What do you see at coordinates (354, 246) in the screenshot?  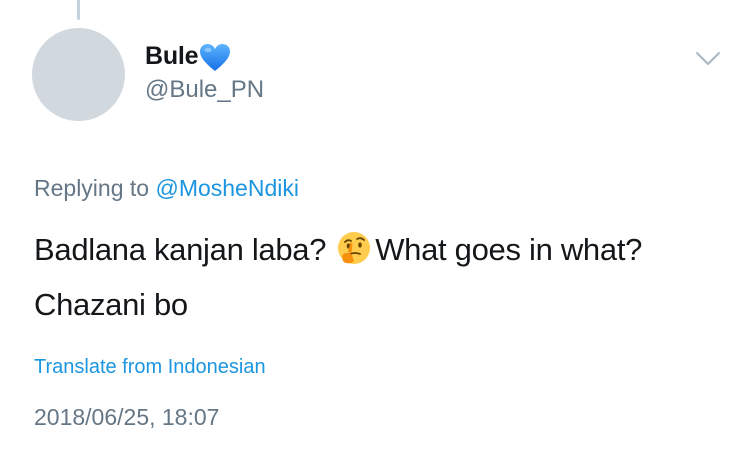 I see `thinking-face-icon` at bounding box center [354, 246].